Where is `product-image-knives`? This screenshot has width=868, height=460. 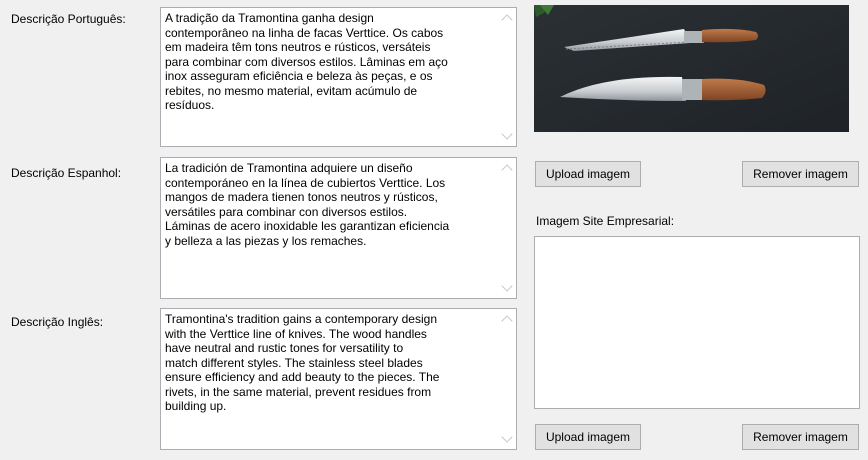
product-image-knives is located at coordinates (691, 68).